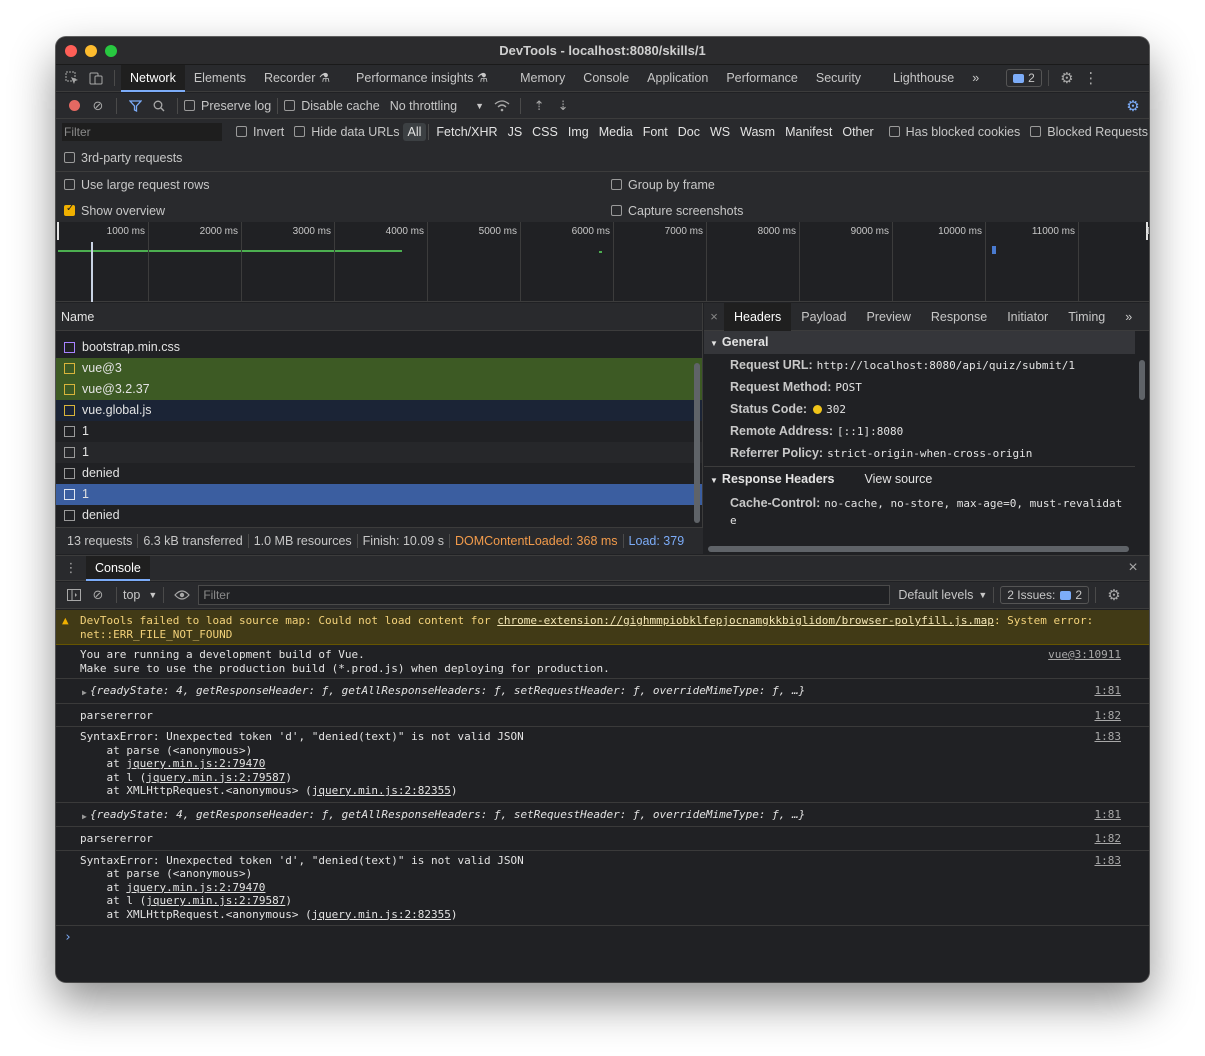 This screenshot has height=1056, width=1205. Describe the element at coordinates (91, 51) in the screenshot. I see `minimize-window-button` at that location.